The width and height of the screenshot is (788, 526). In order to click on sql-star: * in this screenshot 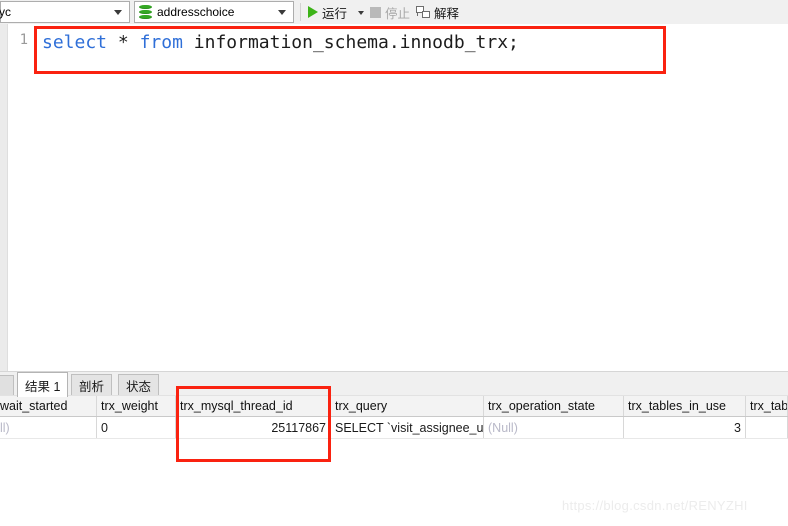, I will do `click(123, 42)`.